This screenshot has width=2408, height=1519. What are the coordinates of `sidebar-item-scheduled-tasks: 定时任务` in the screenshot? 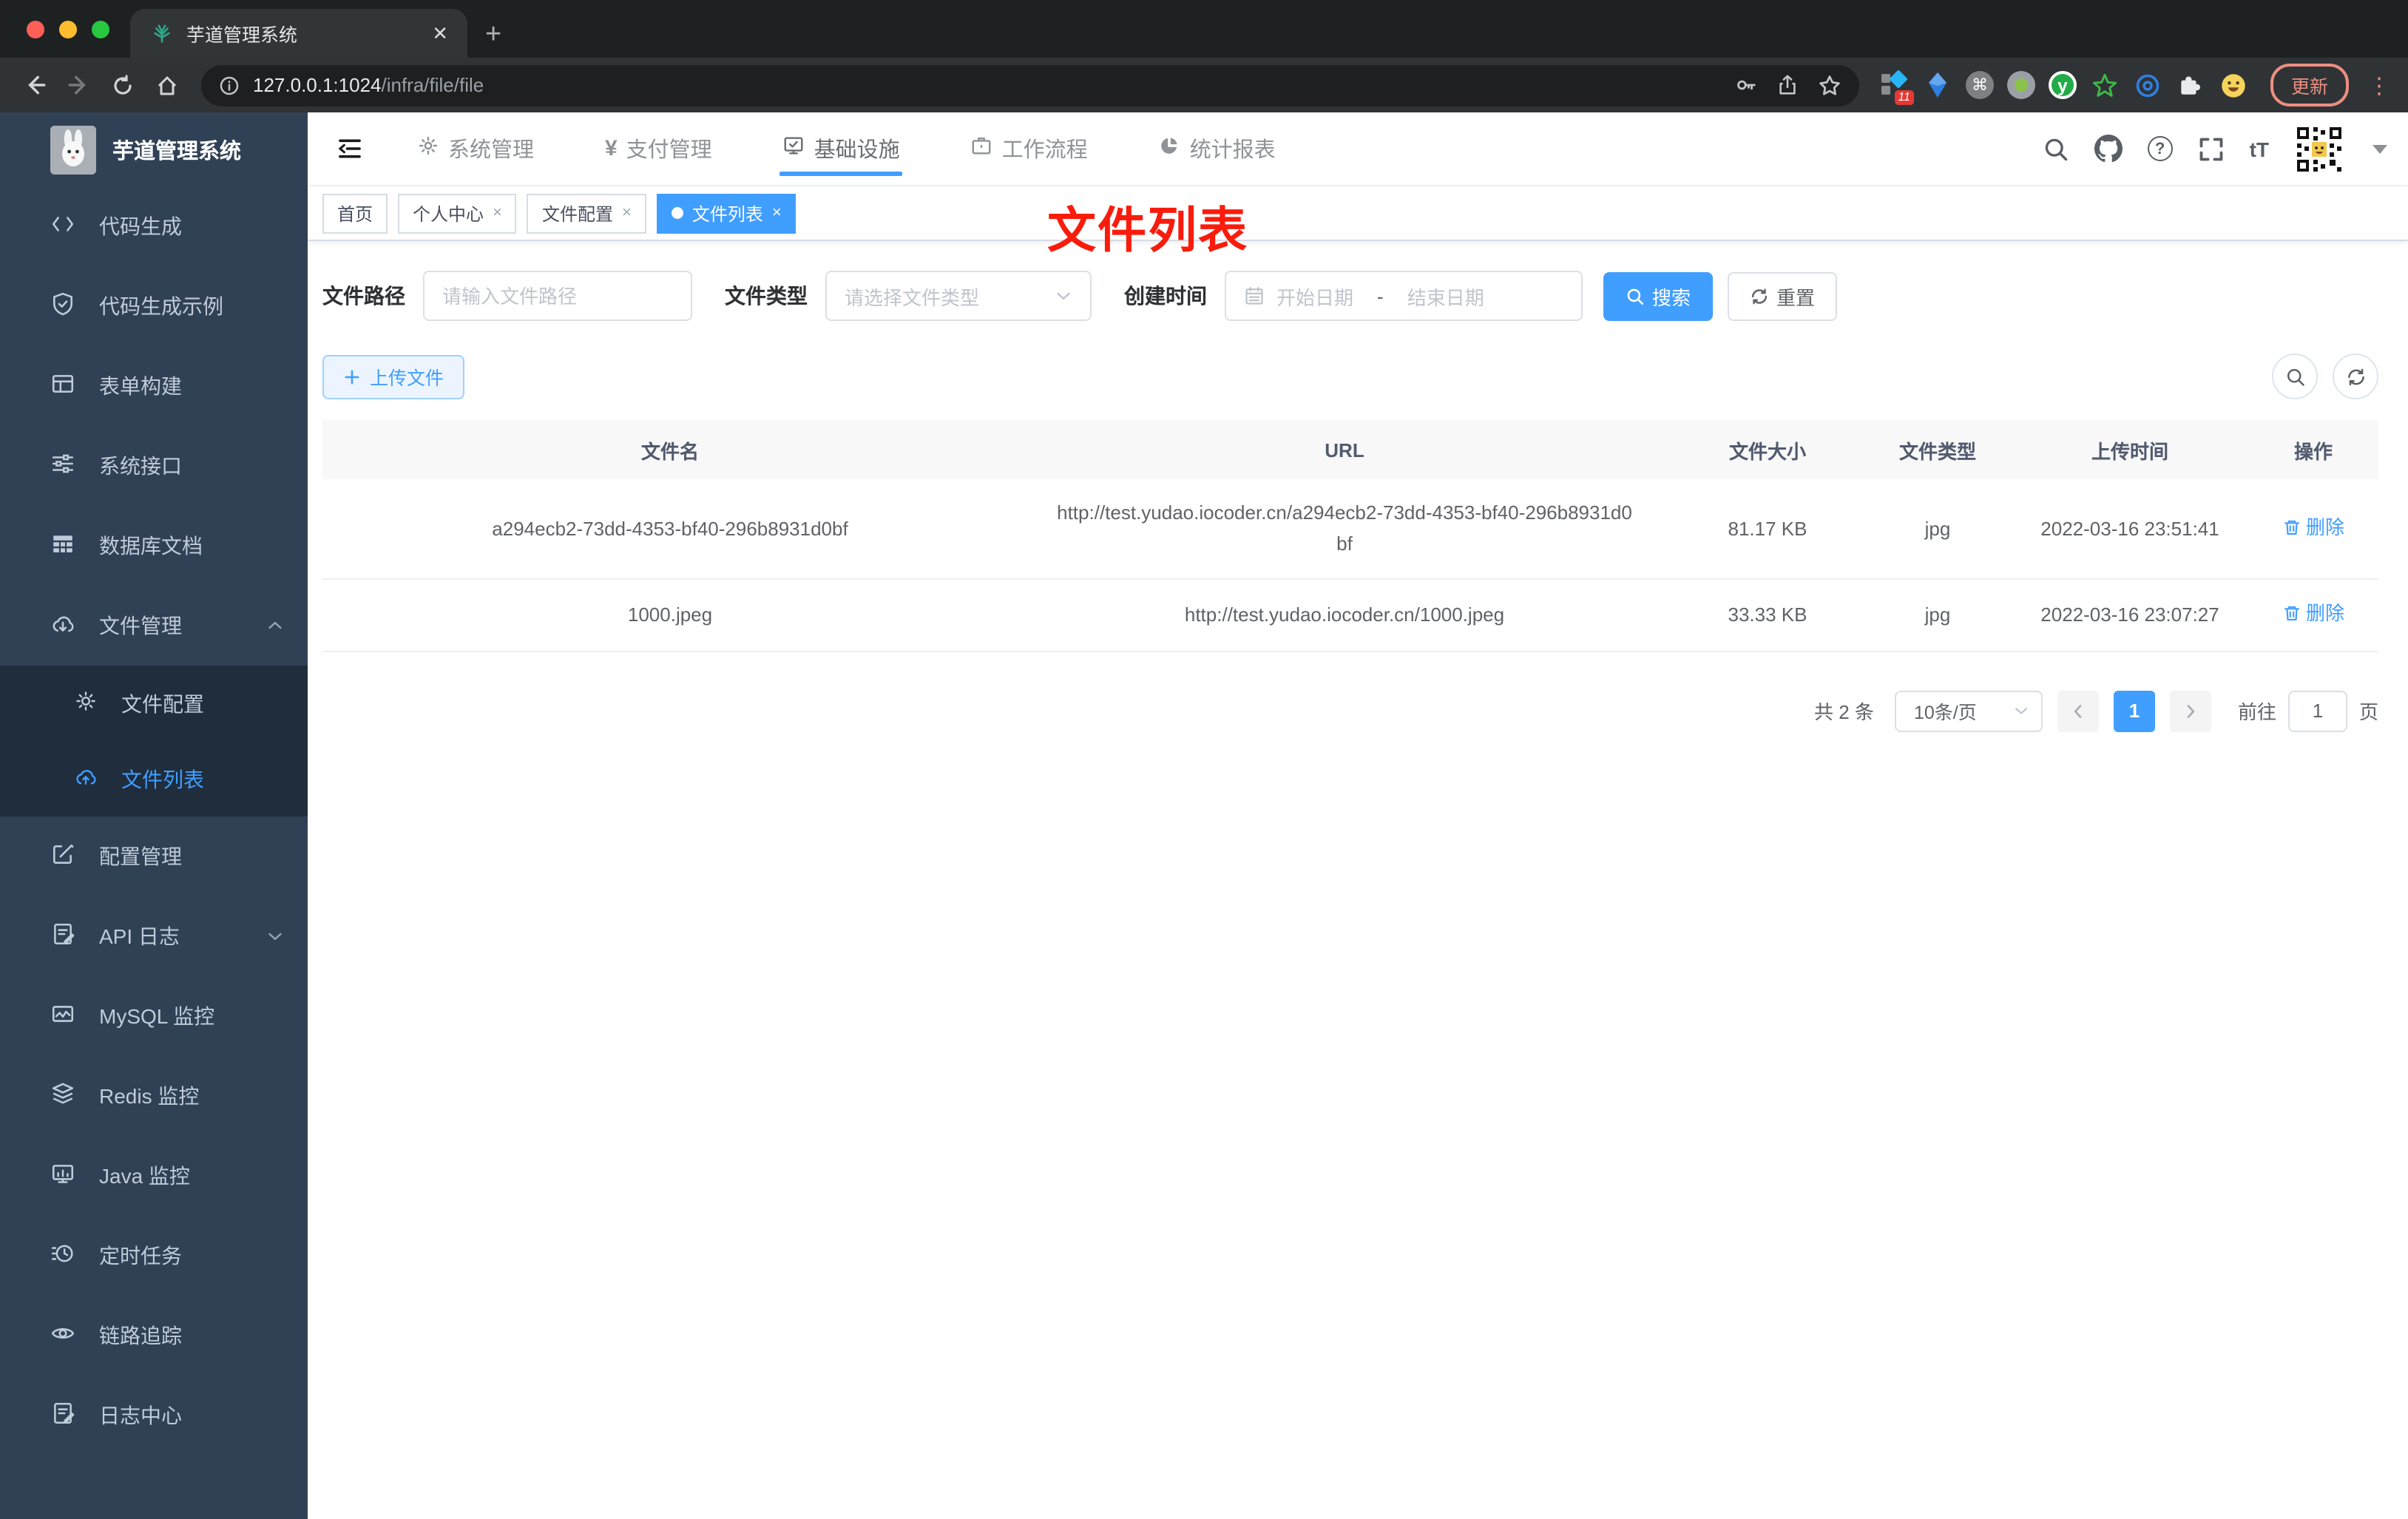 It's located at (154, 1256).